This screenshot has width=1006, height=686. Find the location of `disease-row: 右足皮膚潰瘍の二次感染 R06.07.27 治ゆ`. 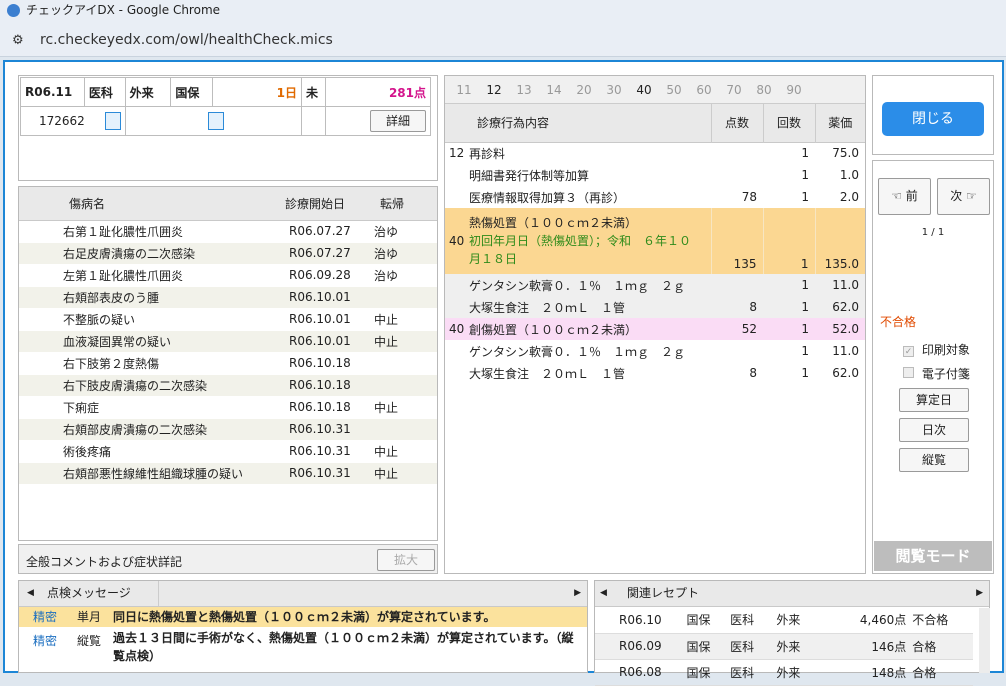

disease-row: 右足皮膚潰瘍の二次感染 R06.07.27 治ゆ is located at coordinates (228, 253).